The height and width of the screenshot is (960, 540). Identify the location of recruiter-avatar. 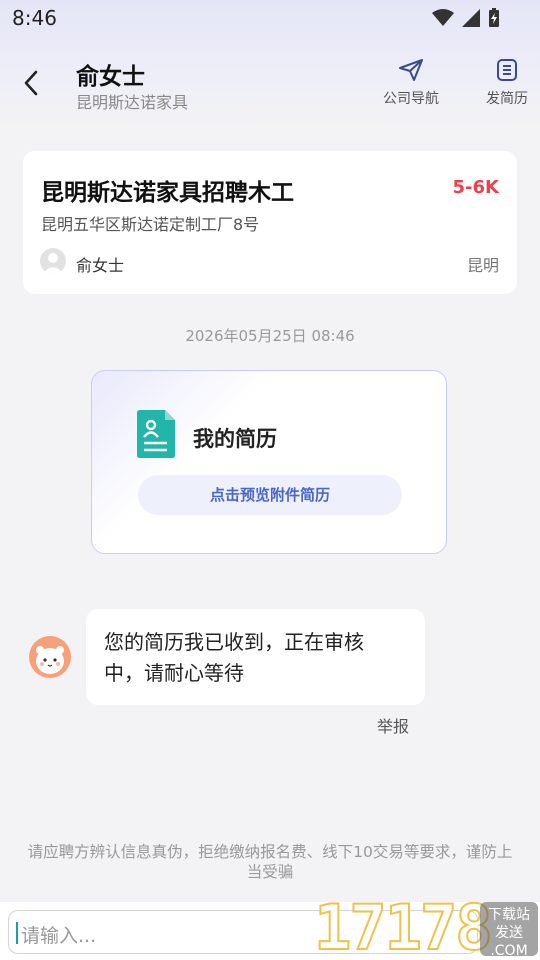
(53, 261).